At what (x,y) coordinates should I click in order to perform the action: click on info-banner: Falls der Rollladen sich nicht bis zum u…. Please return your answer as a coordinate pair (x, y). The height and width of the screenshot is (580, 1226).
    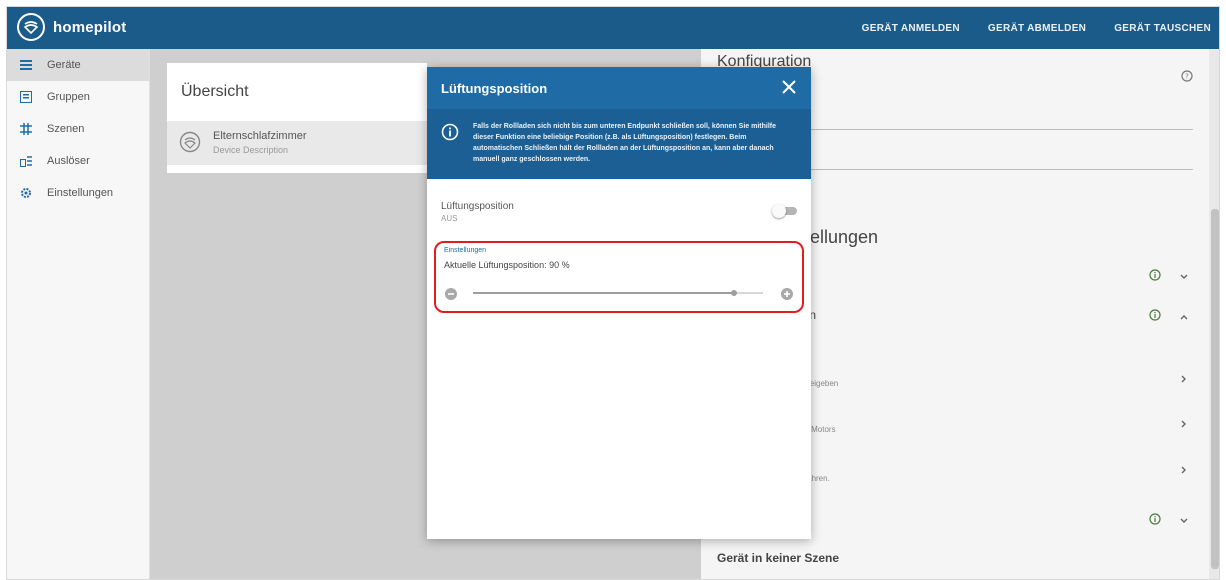
    Looking at the image, I should click on (619, 144).